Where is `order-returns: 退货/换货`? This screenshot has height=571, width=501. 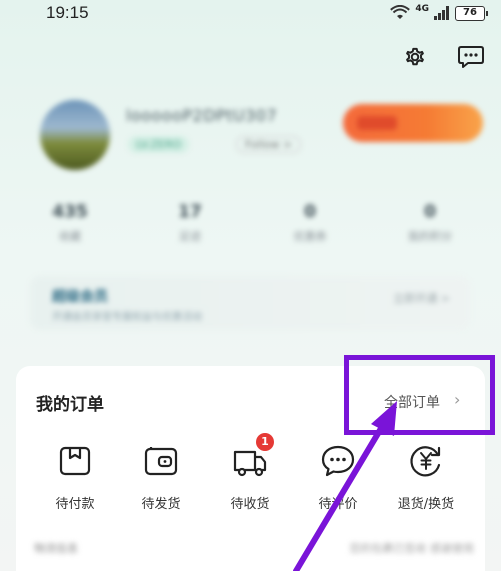
order-returns: 退货/换货 is located at coordinates (426, 477).